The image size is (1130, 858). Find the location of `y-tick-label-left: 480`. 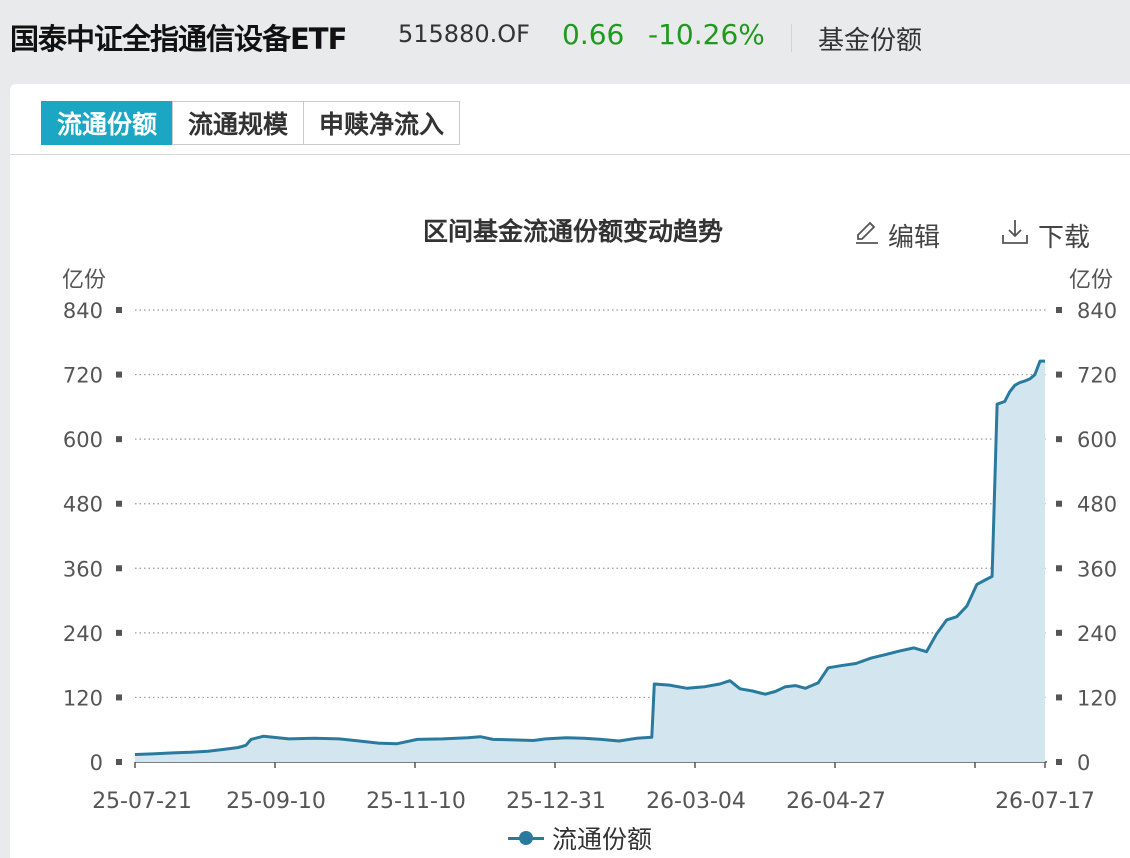

y-tick-label-left: 480 is located at coordinates (83, 505).